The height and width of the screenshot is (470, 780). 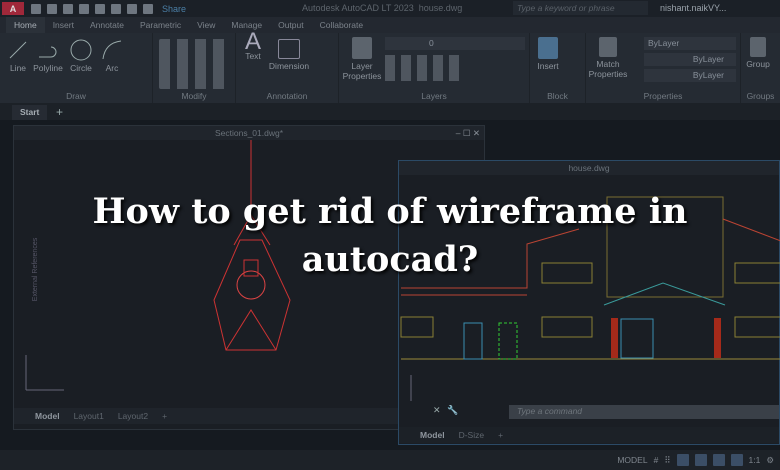 I want to click on insert-label: Insert, so click(x=548, y=66).